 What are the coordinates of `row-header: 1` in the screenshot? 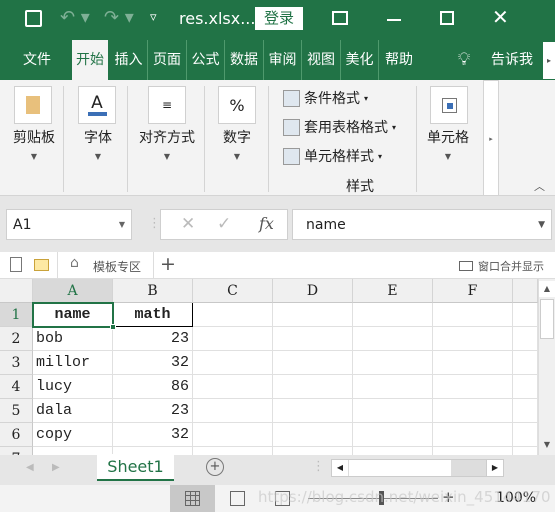 It's located at (16, 315).